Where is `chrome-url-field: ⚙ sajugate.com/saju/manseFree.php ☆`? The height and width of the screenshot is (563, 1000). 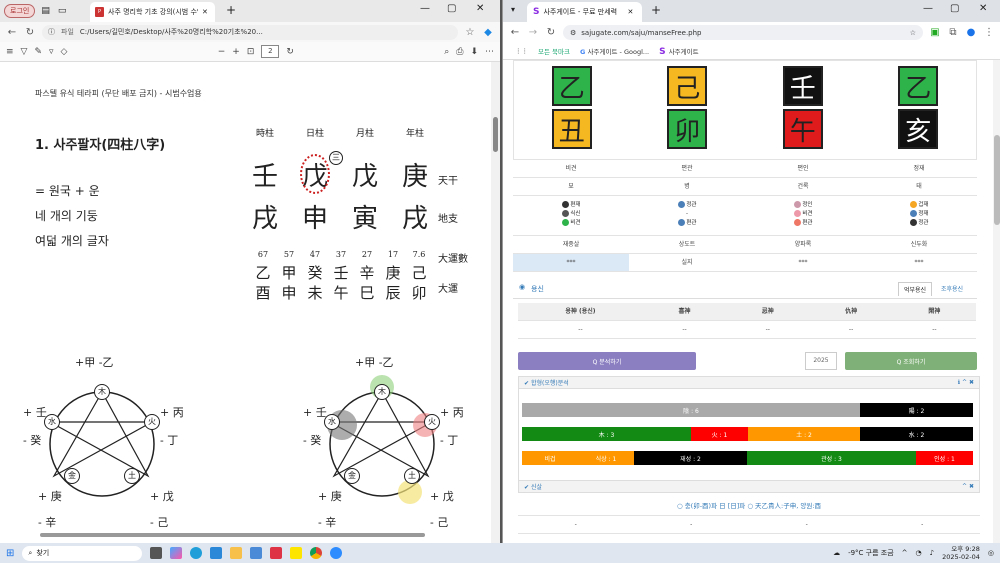
chrome-url-field: ⚙ sajugate.com/saju/manseFree.php ☆ is located at coordinates (743, 32).